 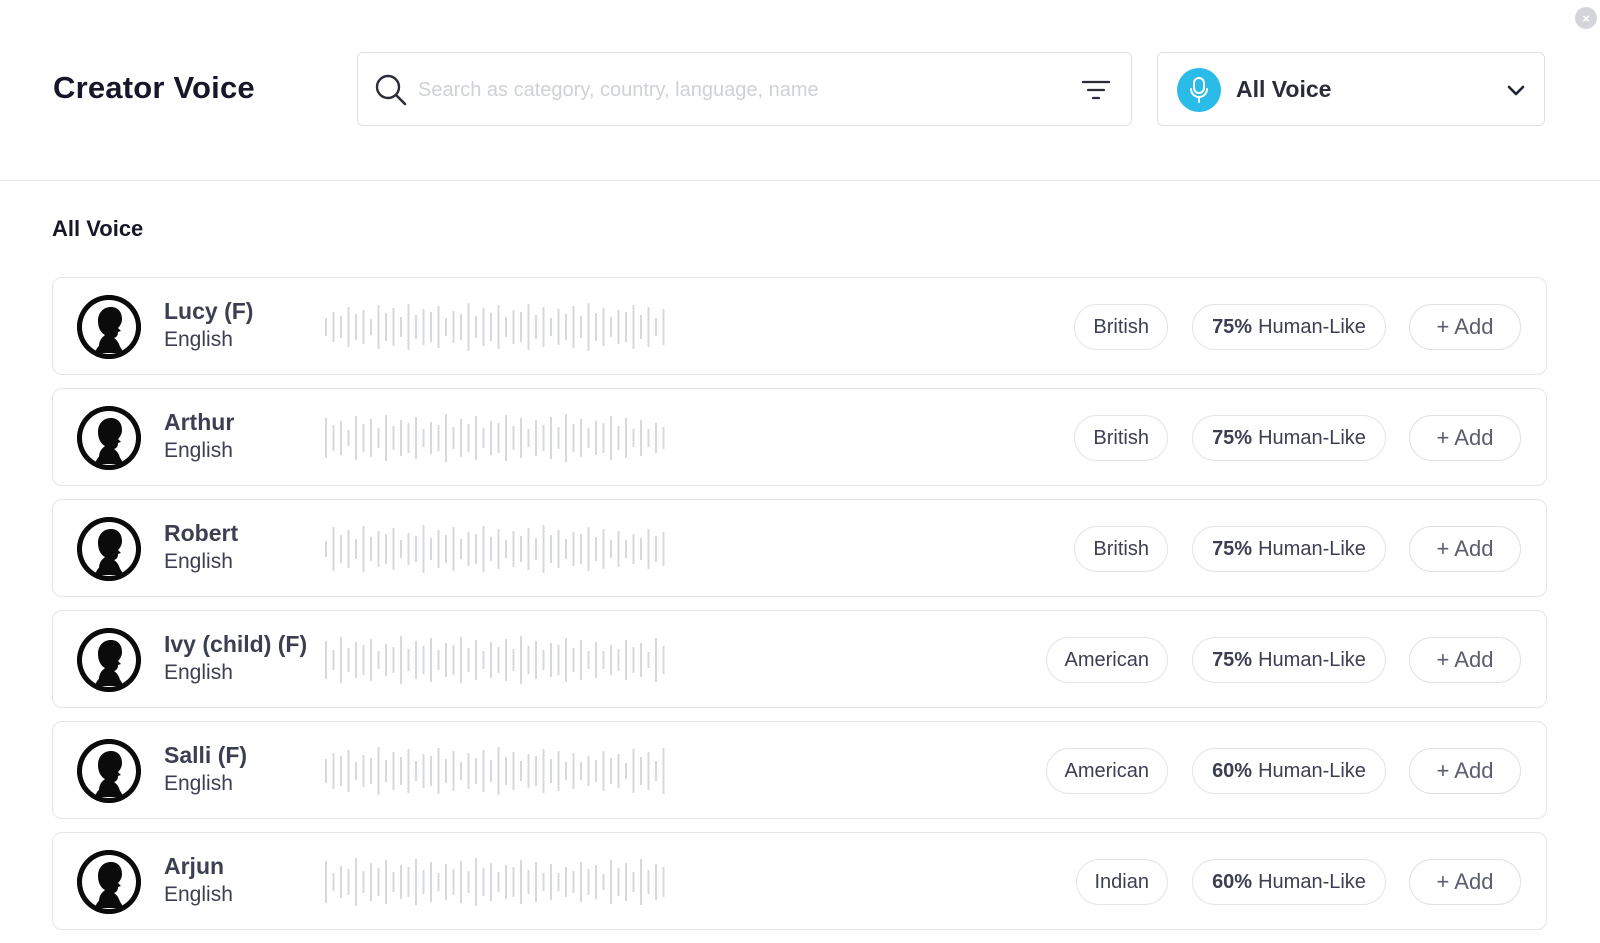 I want to click on voice-type-dropdown: All Voice, so click(x=1351, y=89).